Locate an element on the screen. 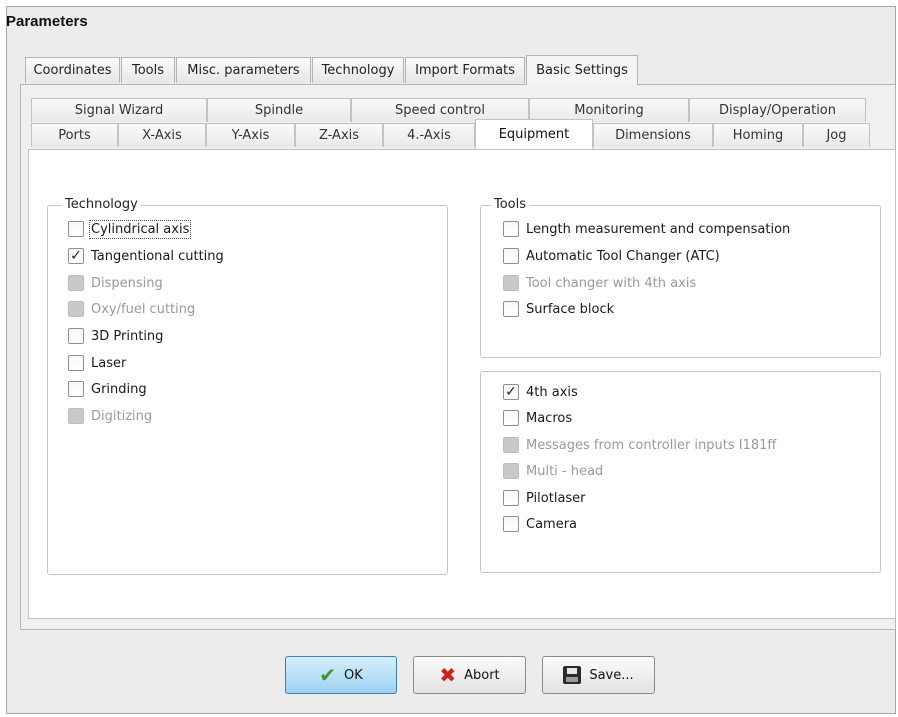 The image size is (898, 717). option-laser: Laser is located at coordinates (97, 363).